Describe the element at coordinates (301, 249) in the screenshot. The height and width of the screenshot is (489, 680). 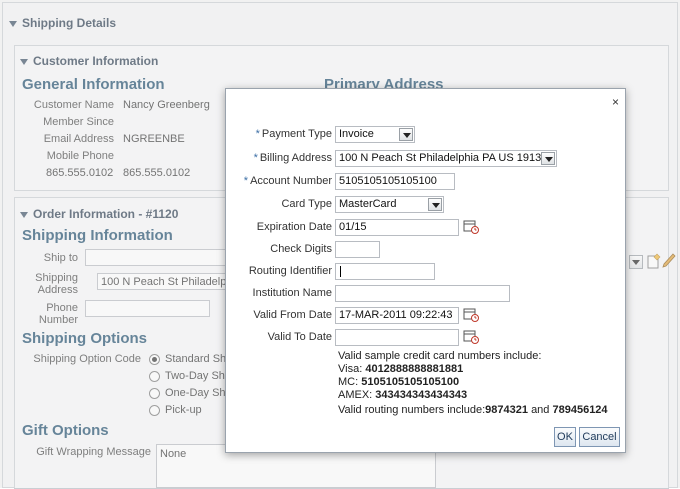
I see `check-digits-label: Check Digits` at that location.